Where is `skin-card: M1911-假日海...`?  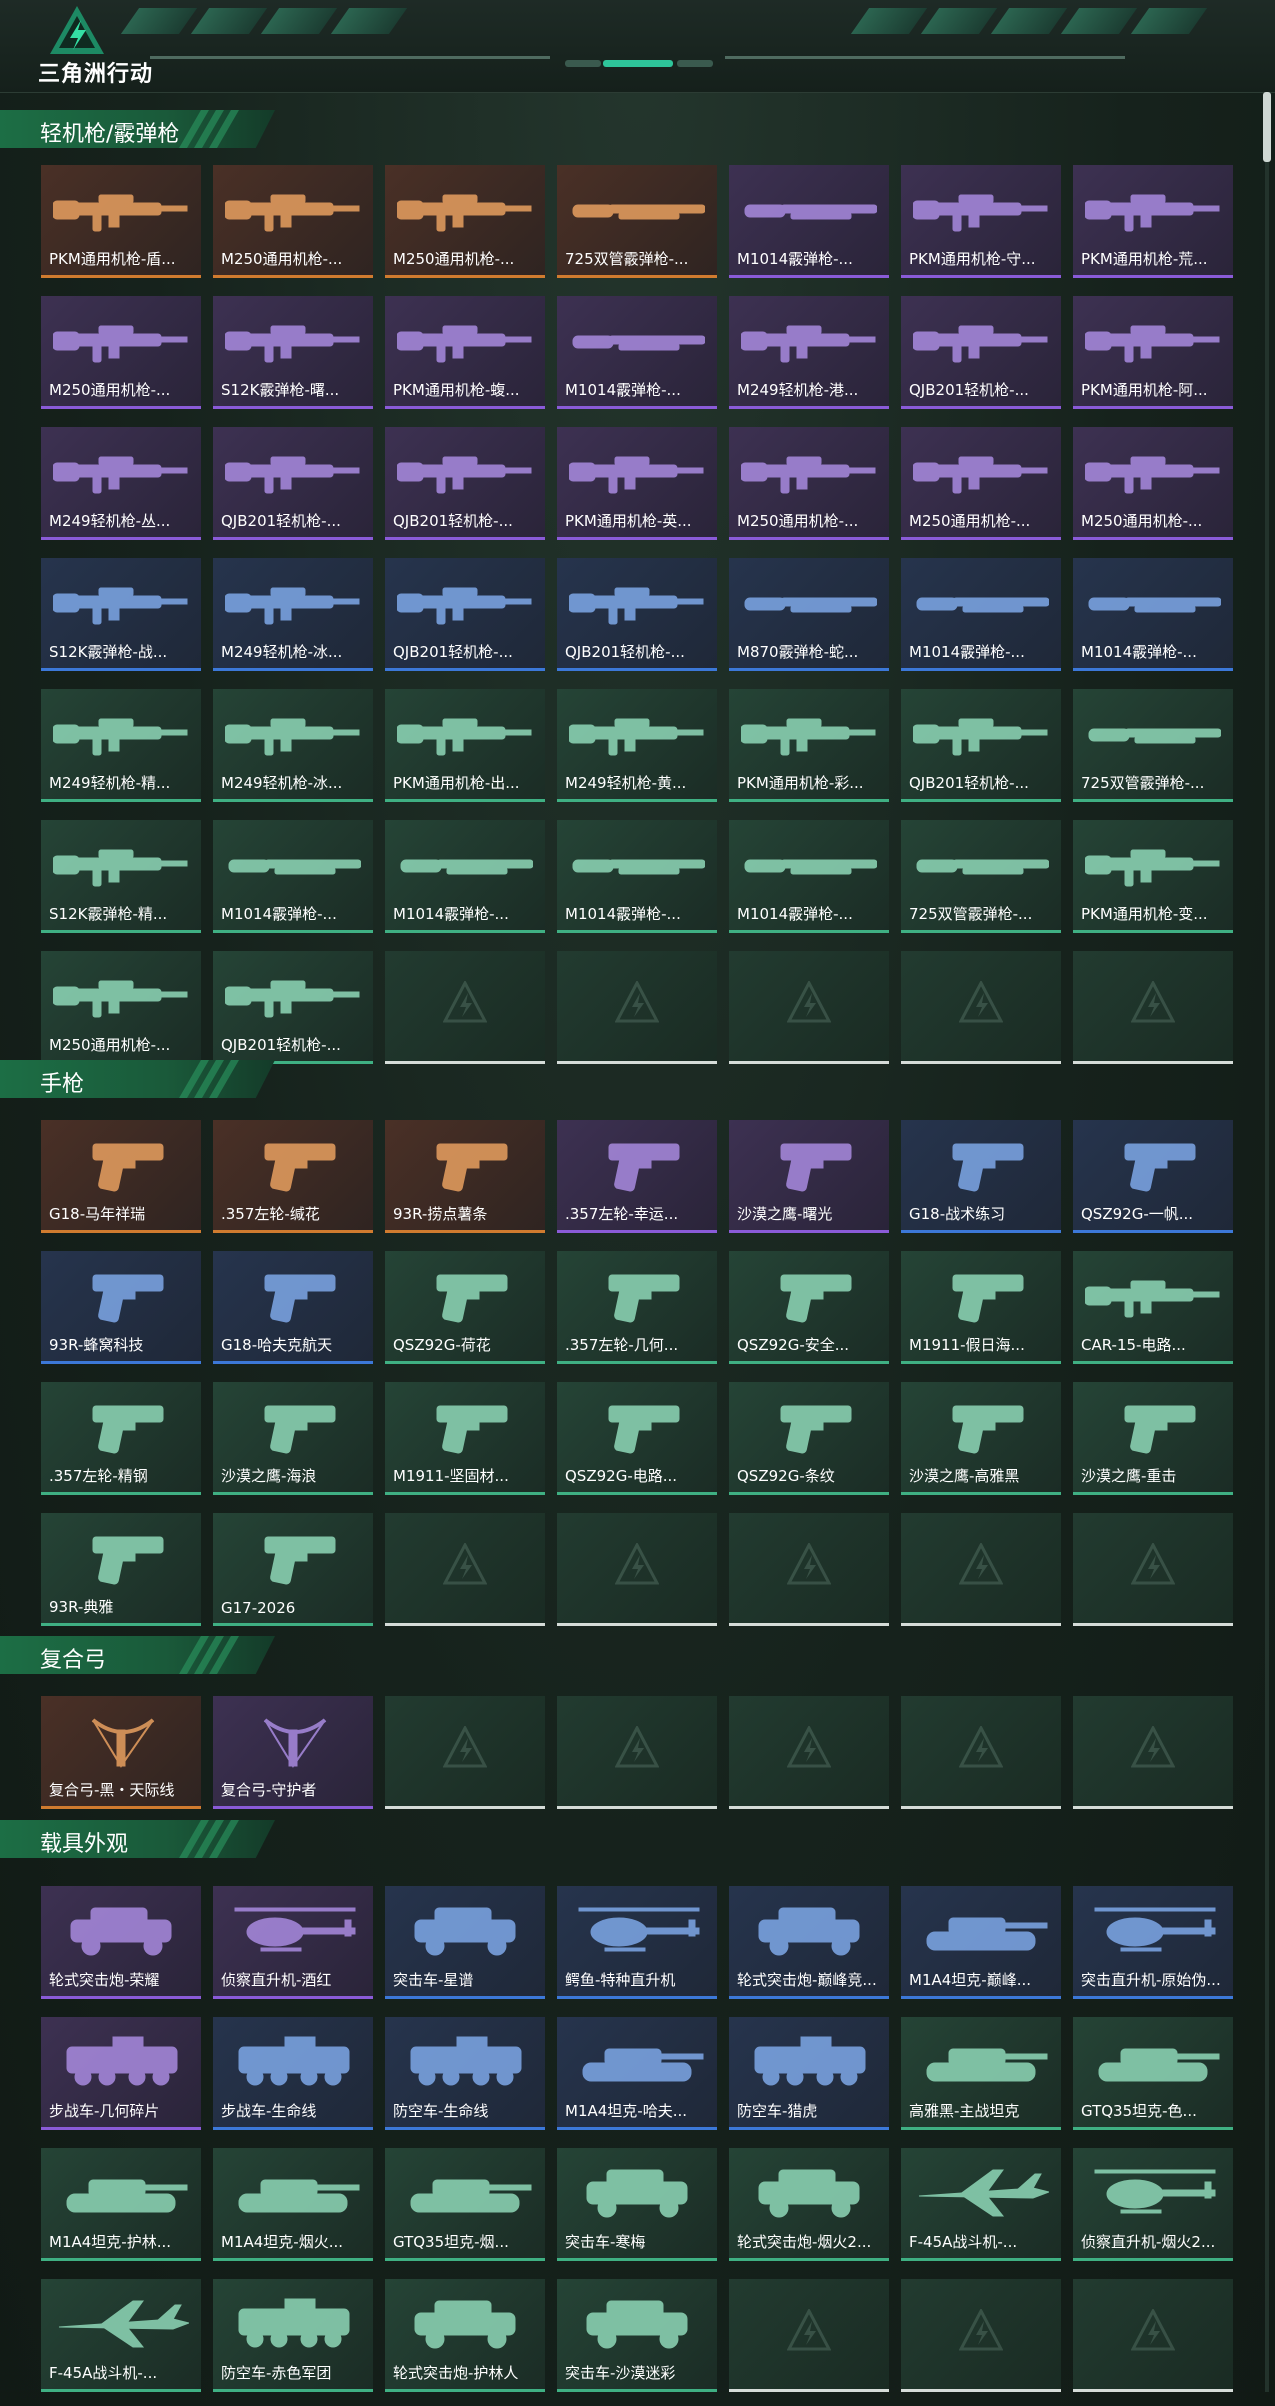 skin-card: M1911-假日海... is located at coordinates (981, 1307).